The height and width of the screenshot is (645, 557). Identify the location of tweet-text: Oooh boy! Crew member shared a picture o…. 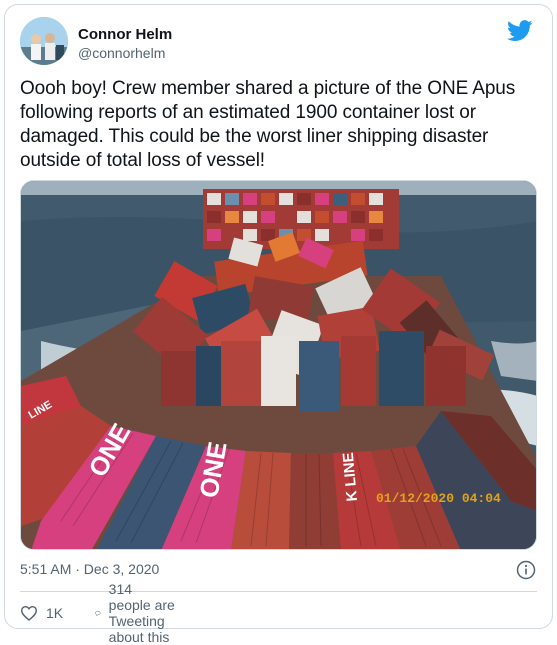
(268, 124).